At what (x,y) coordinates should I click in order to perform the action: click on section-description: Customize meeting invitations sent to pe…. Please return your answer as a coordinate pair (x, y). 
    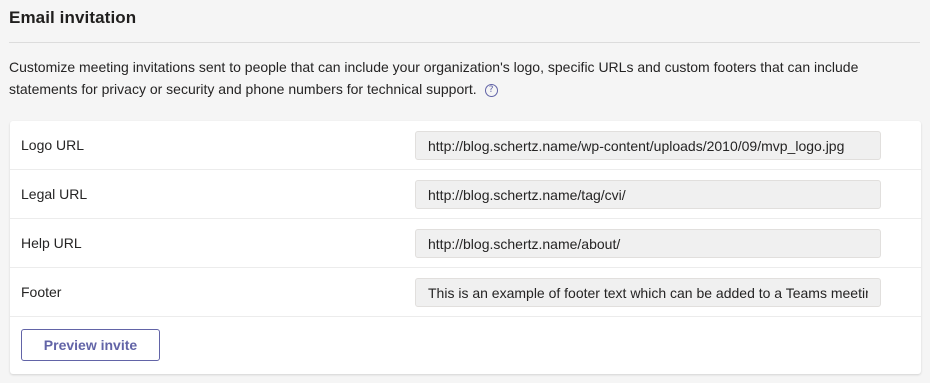
    Looking at the image, I should click on (449, 78).